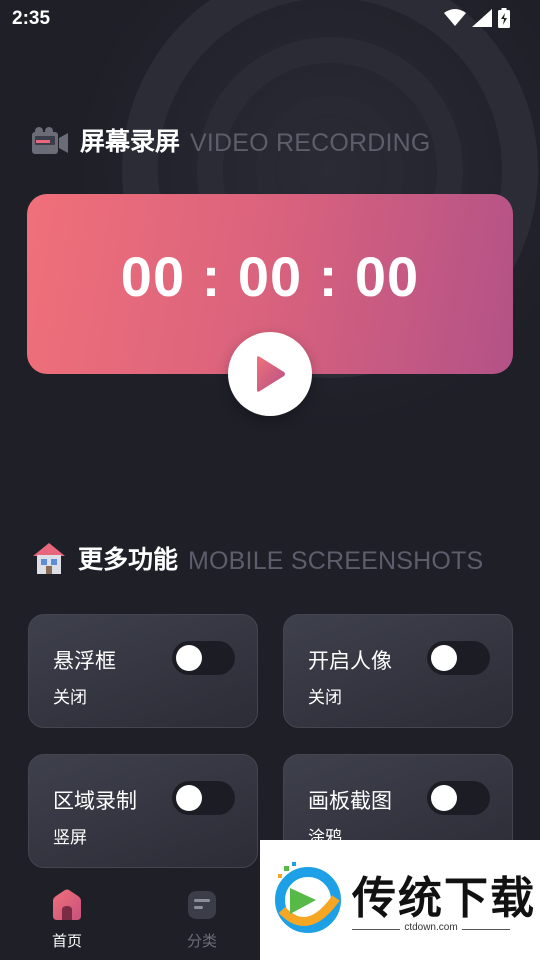  I want to click on area-recording-toggle, so click(203, 798).